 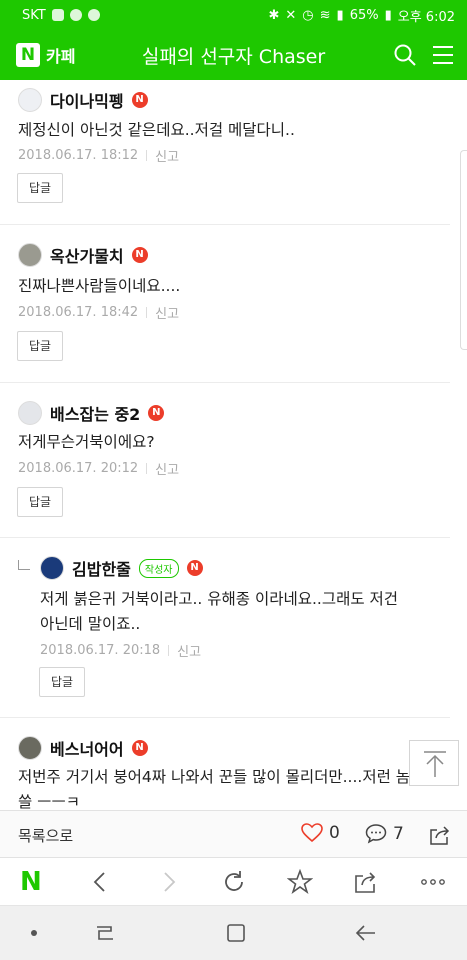 What do you see at coordinates (426, 17) in the screenshot?
I see `clock: 오후 6:02` at bounding box center [426, 17].